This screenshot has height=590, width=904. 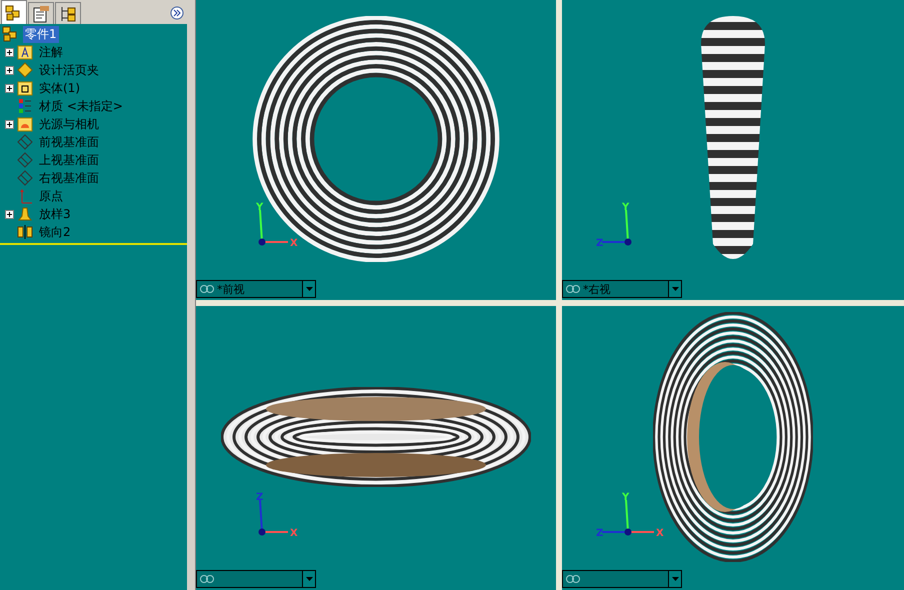 What do you see at coordinates (41, 34) in the screenshot?
I see `tree-item: 零件1` at bounding box center [41, 34].